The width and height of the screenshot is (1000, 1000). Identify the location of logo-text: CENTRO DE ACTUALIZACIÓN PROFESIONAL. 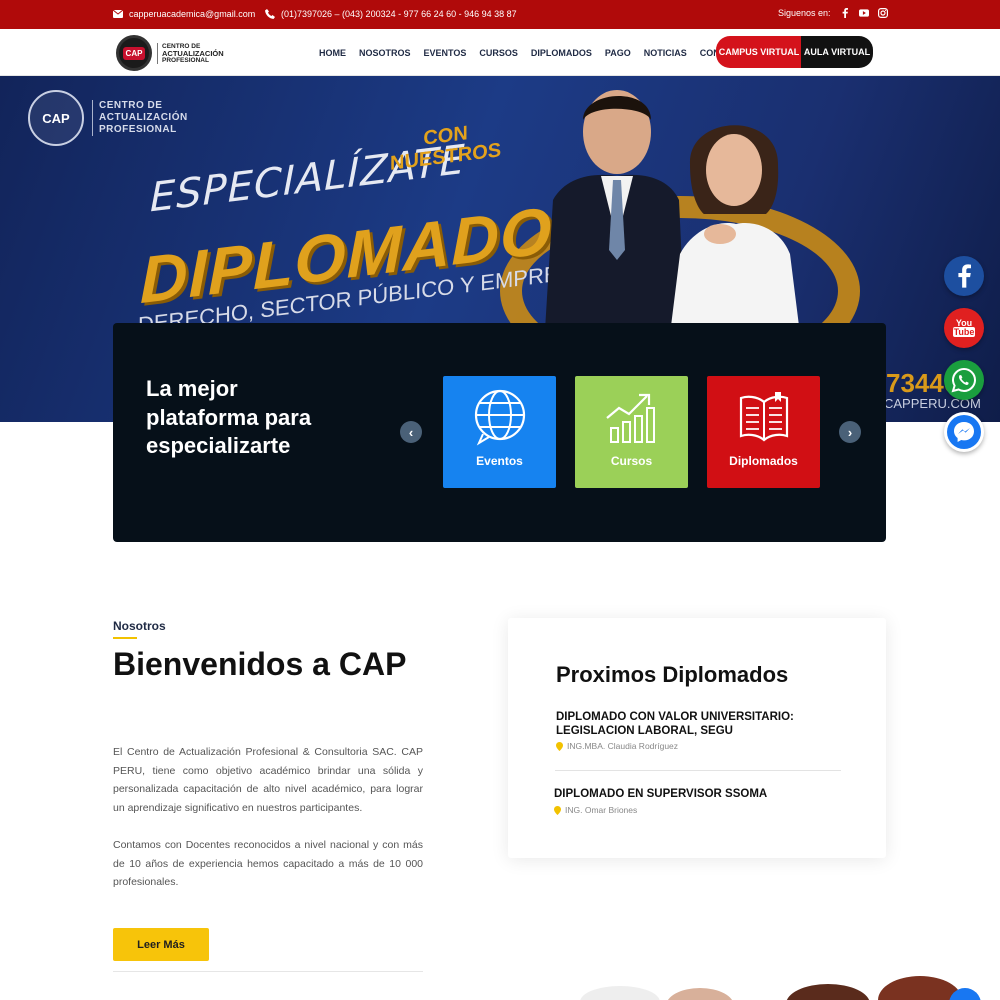
(190, 53).